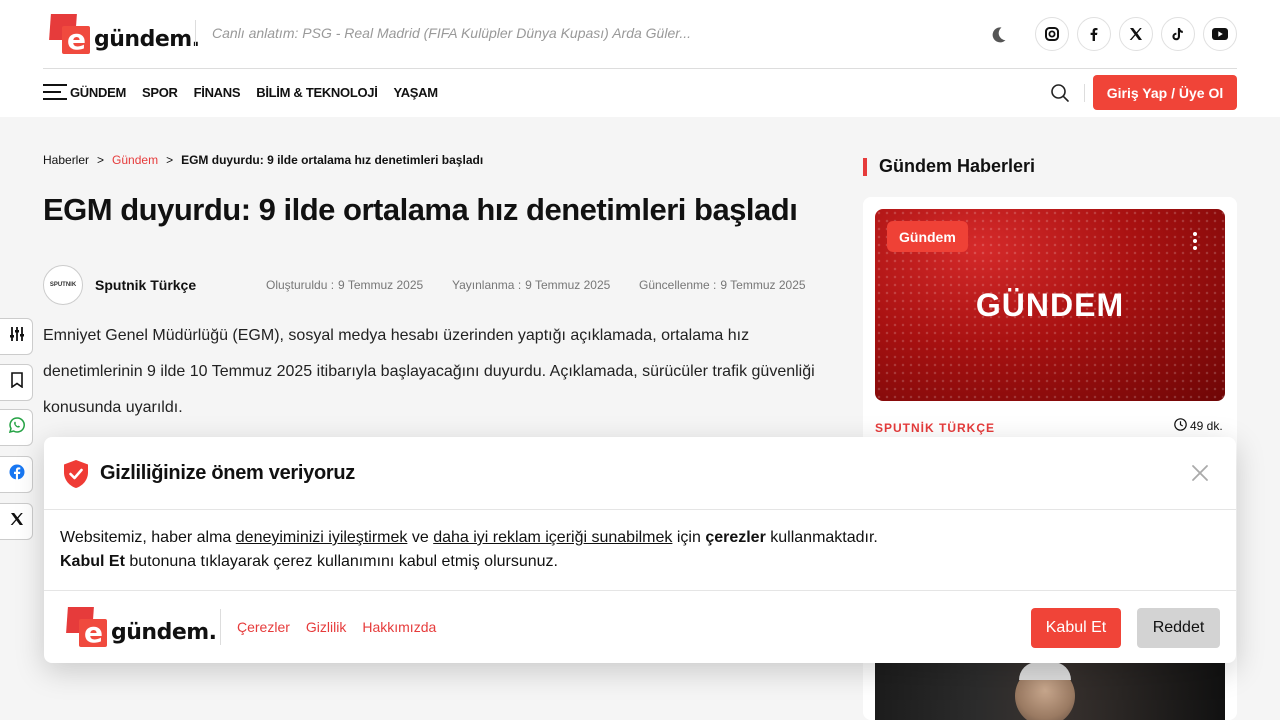  I want to click on nav-item-bilim-teknoloji: BİLİM & TEKNOLOJİ, so click(317, 92).